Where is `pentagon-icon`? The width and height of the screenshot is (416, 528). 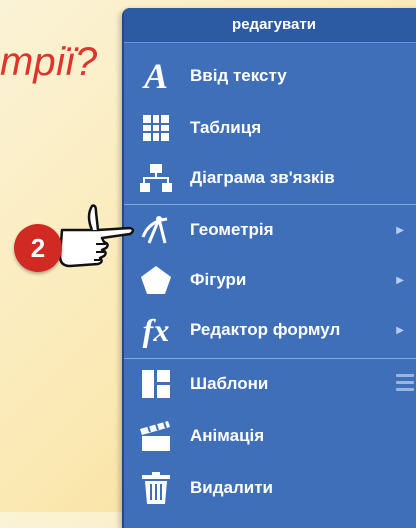 pentagon-icon is located at coordinates (156, 280).